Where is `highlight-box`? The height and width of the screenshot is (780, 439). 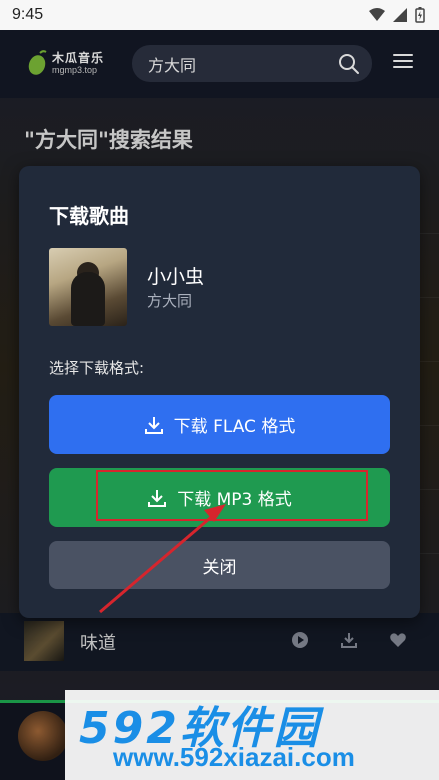
highlight-box is located at coordinates (232, 495).